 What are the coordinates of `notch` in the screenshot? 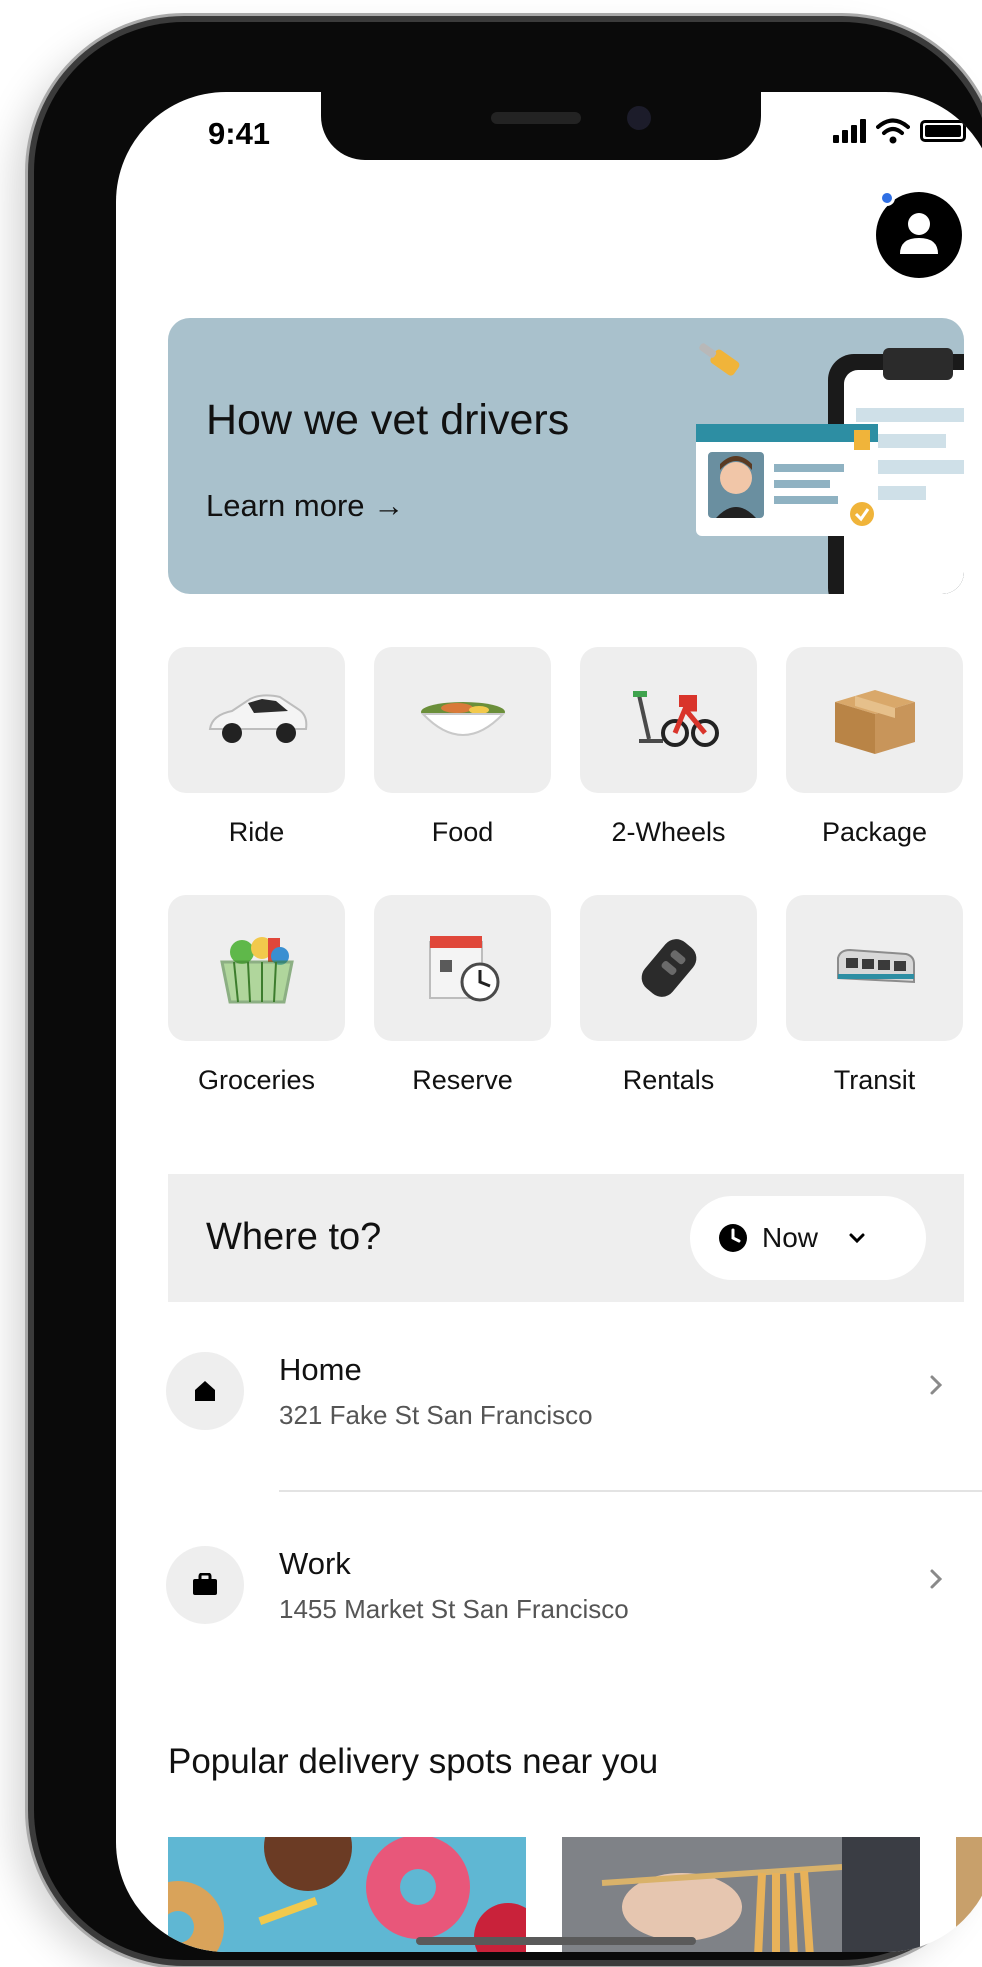 It's located at (541, 126).